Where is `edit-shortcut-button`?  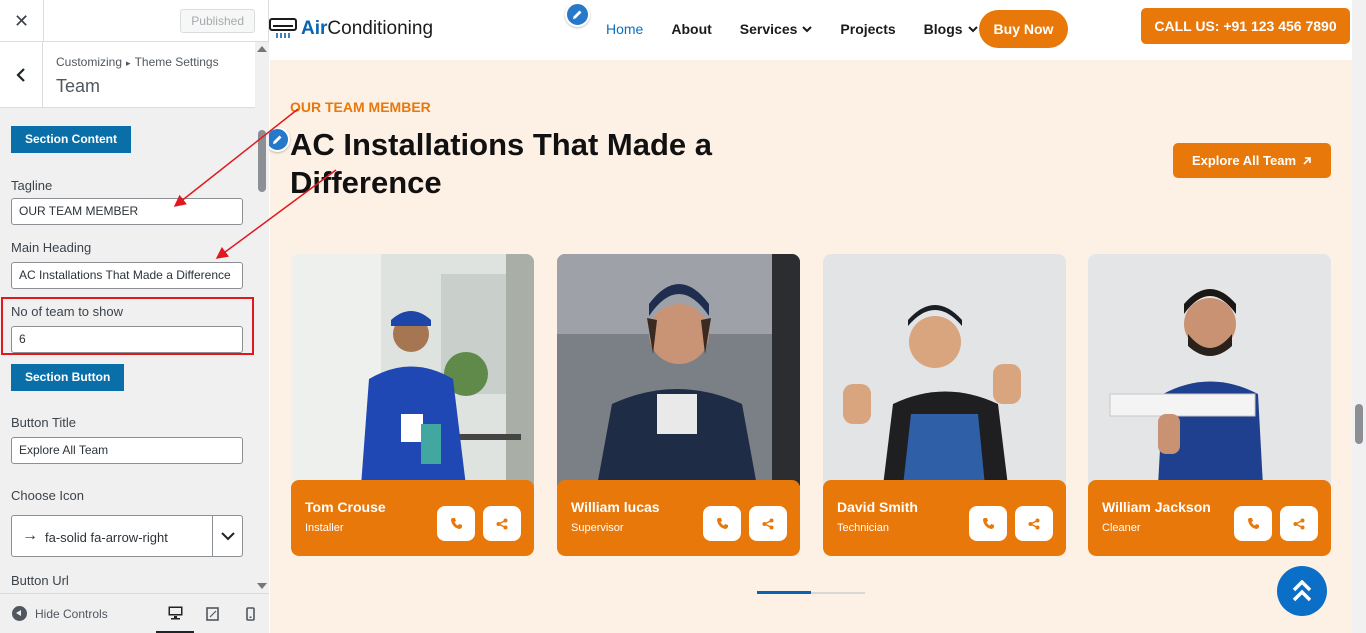 edit-shortcut-button is located at coordinates (577, 14).